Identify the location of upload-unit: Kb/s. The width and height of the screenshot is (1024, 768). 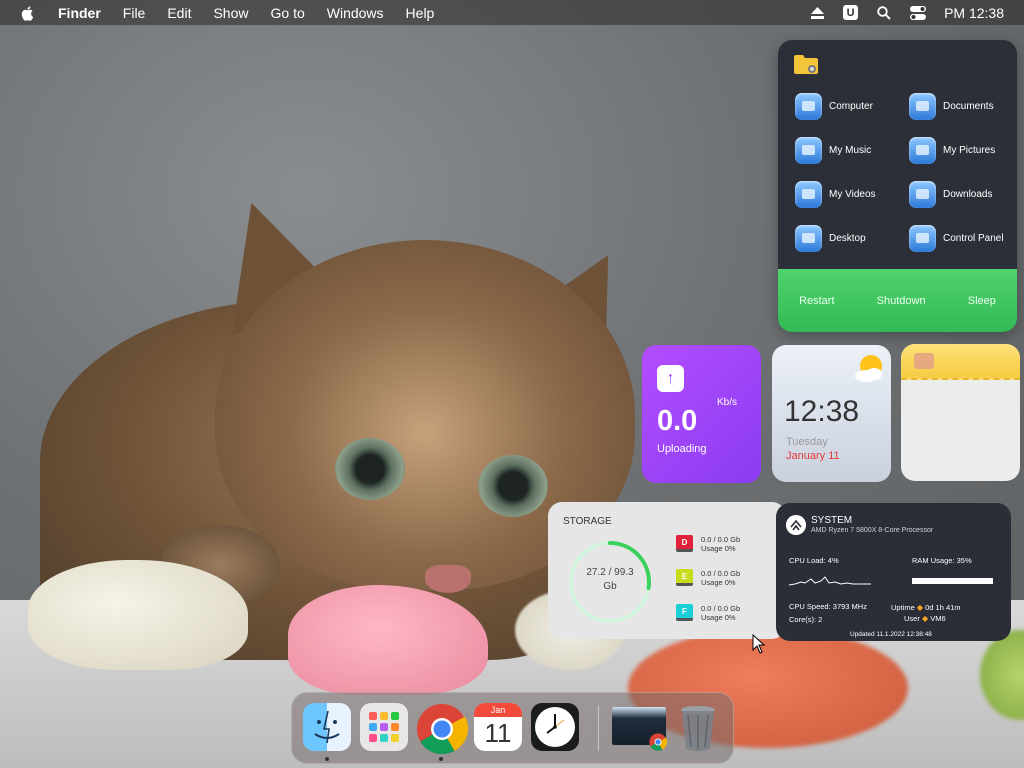
(727, 402).